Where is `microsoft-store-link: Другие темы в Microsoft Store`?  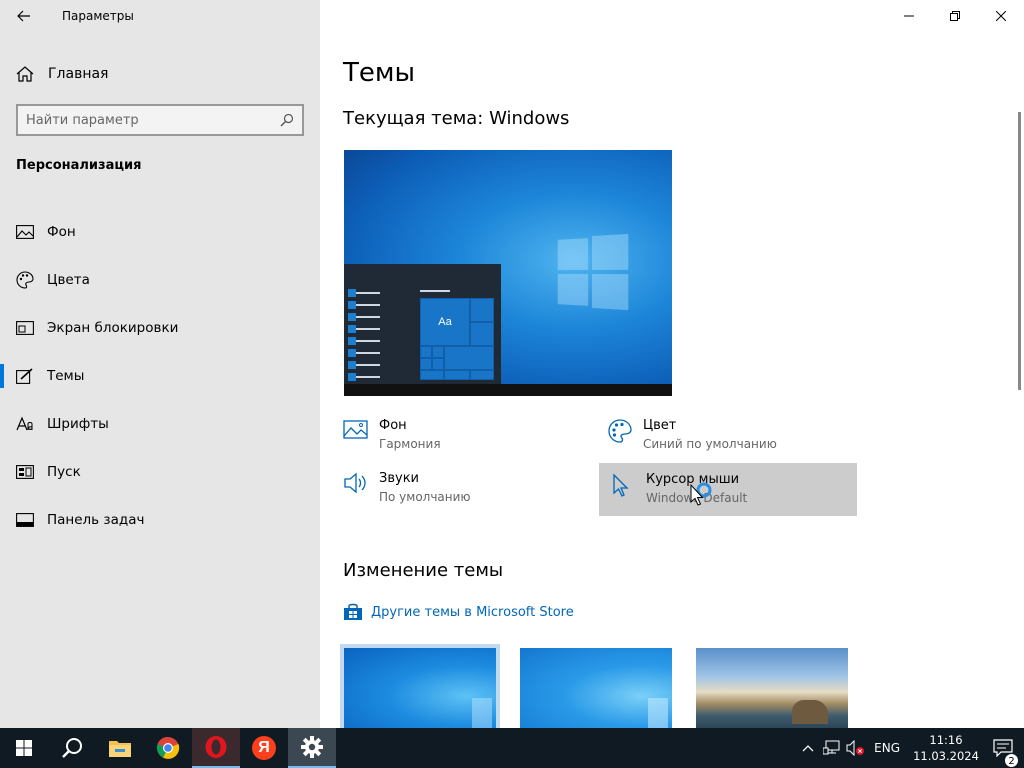 microsoft-store-link: Другие темы в Microsoft Store is located at coordinates (458, 612).